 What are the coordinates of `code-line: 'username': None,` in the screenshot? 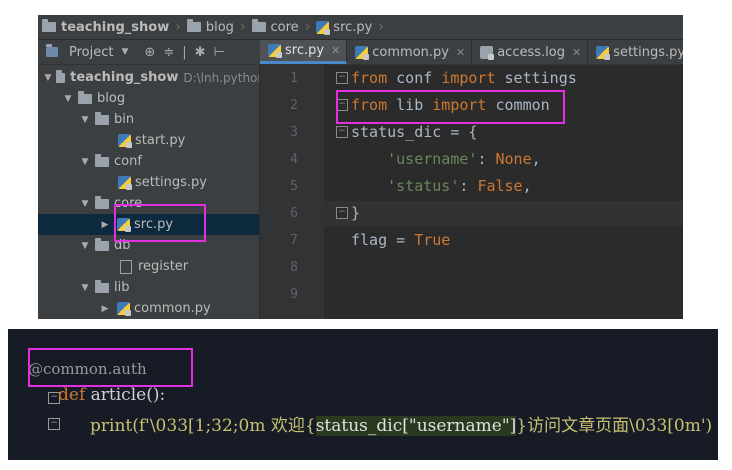 It's located at (446, 159).